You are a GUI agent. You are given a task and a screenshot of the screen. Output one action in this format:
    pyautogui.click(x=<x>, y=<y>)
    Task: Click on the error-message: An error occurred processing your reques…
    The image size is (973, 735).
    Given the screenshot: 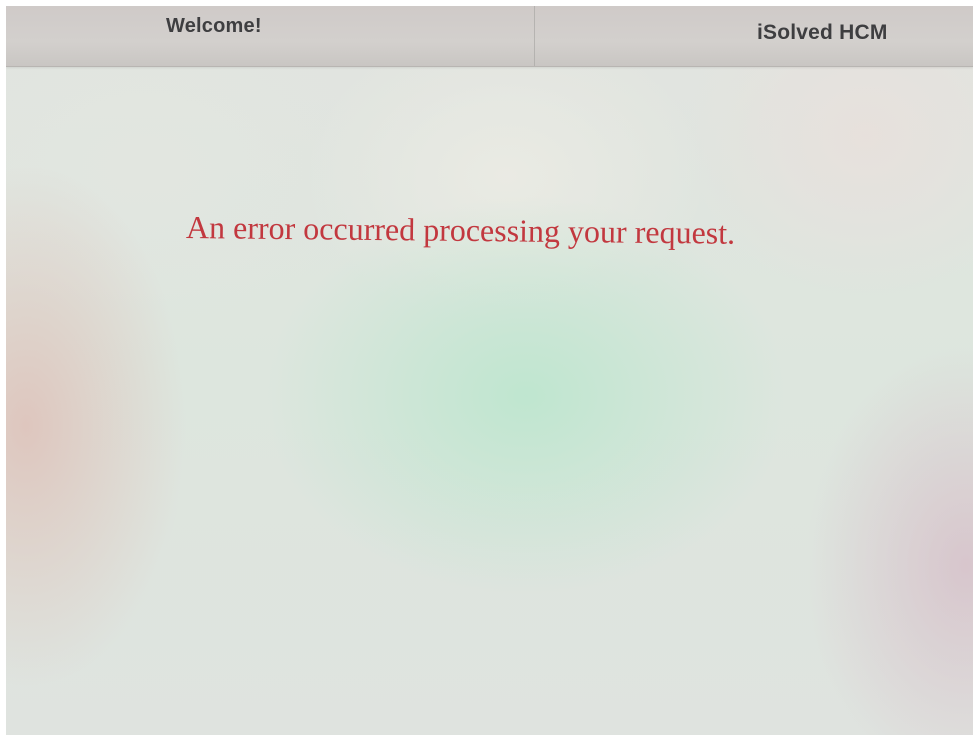 What is the action you would take?
    pyautogui.click(x=460, y=230)
    